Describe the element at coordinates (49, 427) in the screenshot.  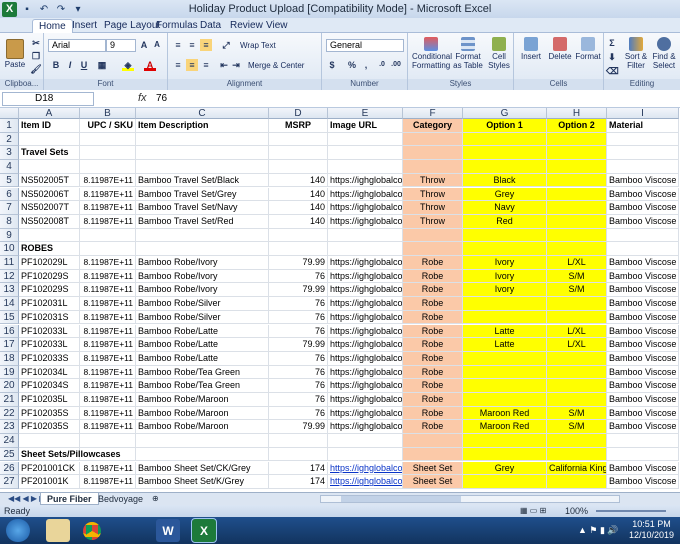
I see `cell-A23: PF102035S` at that location.